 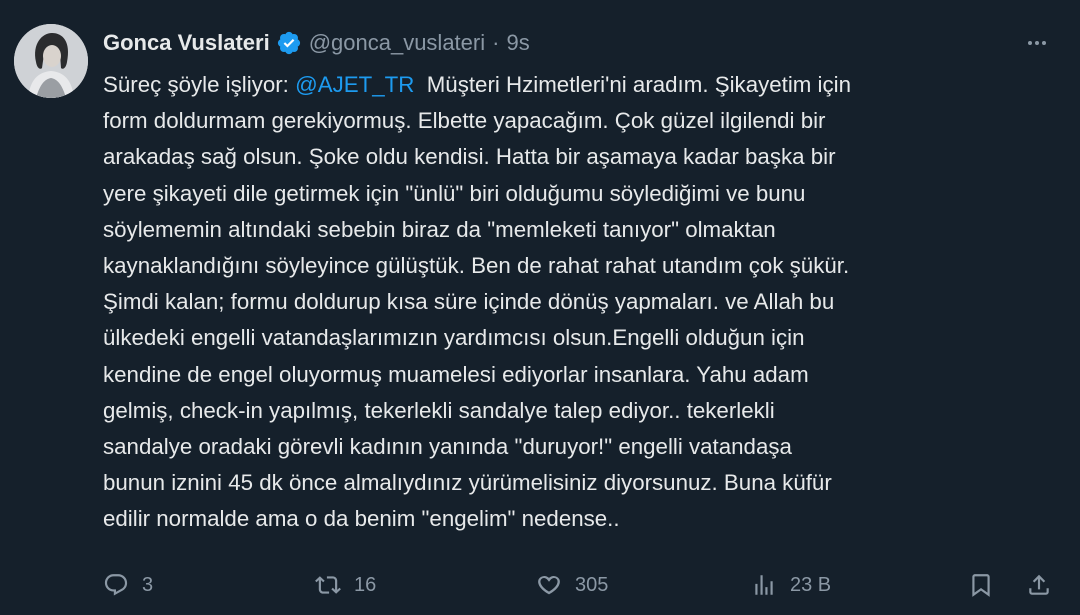 I want to click on bookmark-button, so click(x=981, y=585).